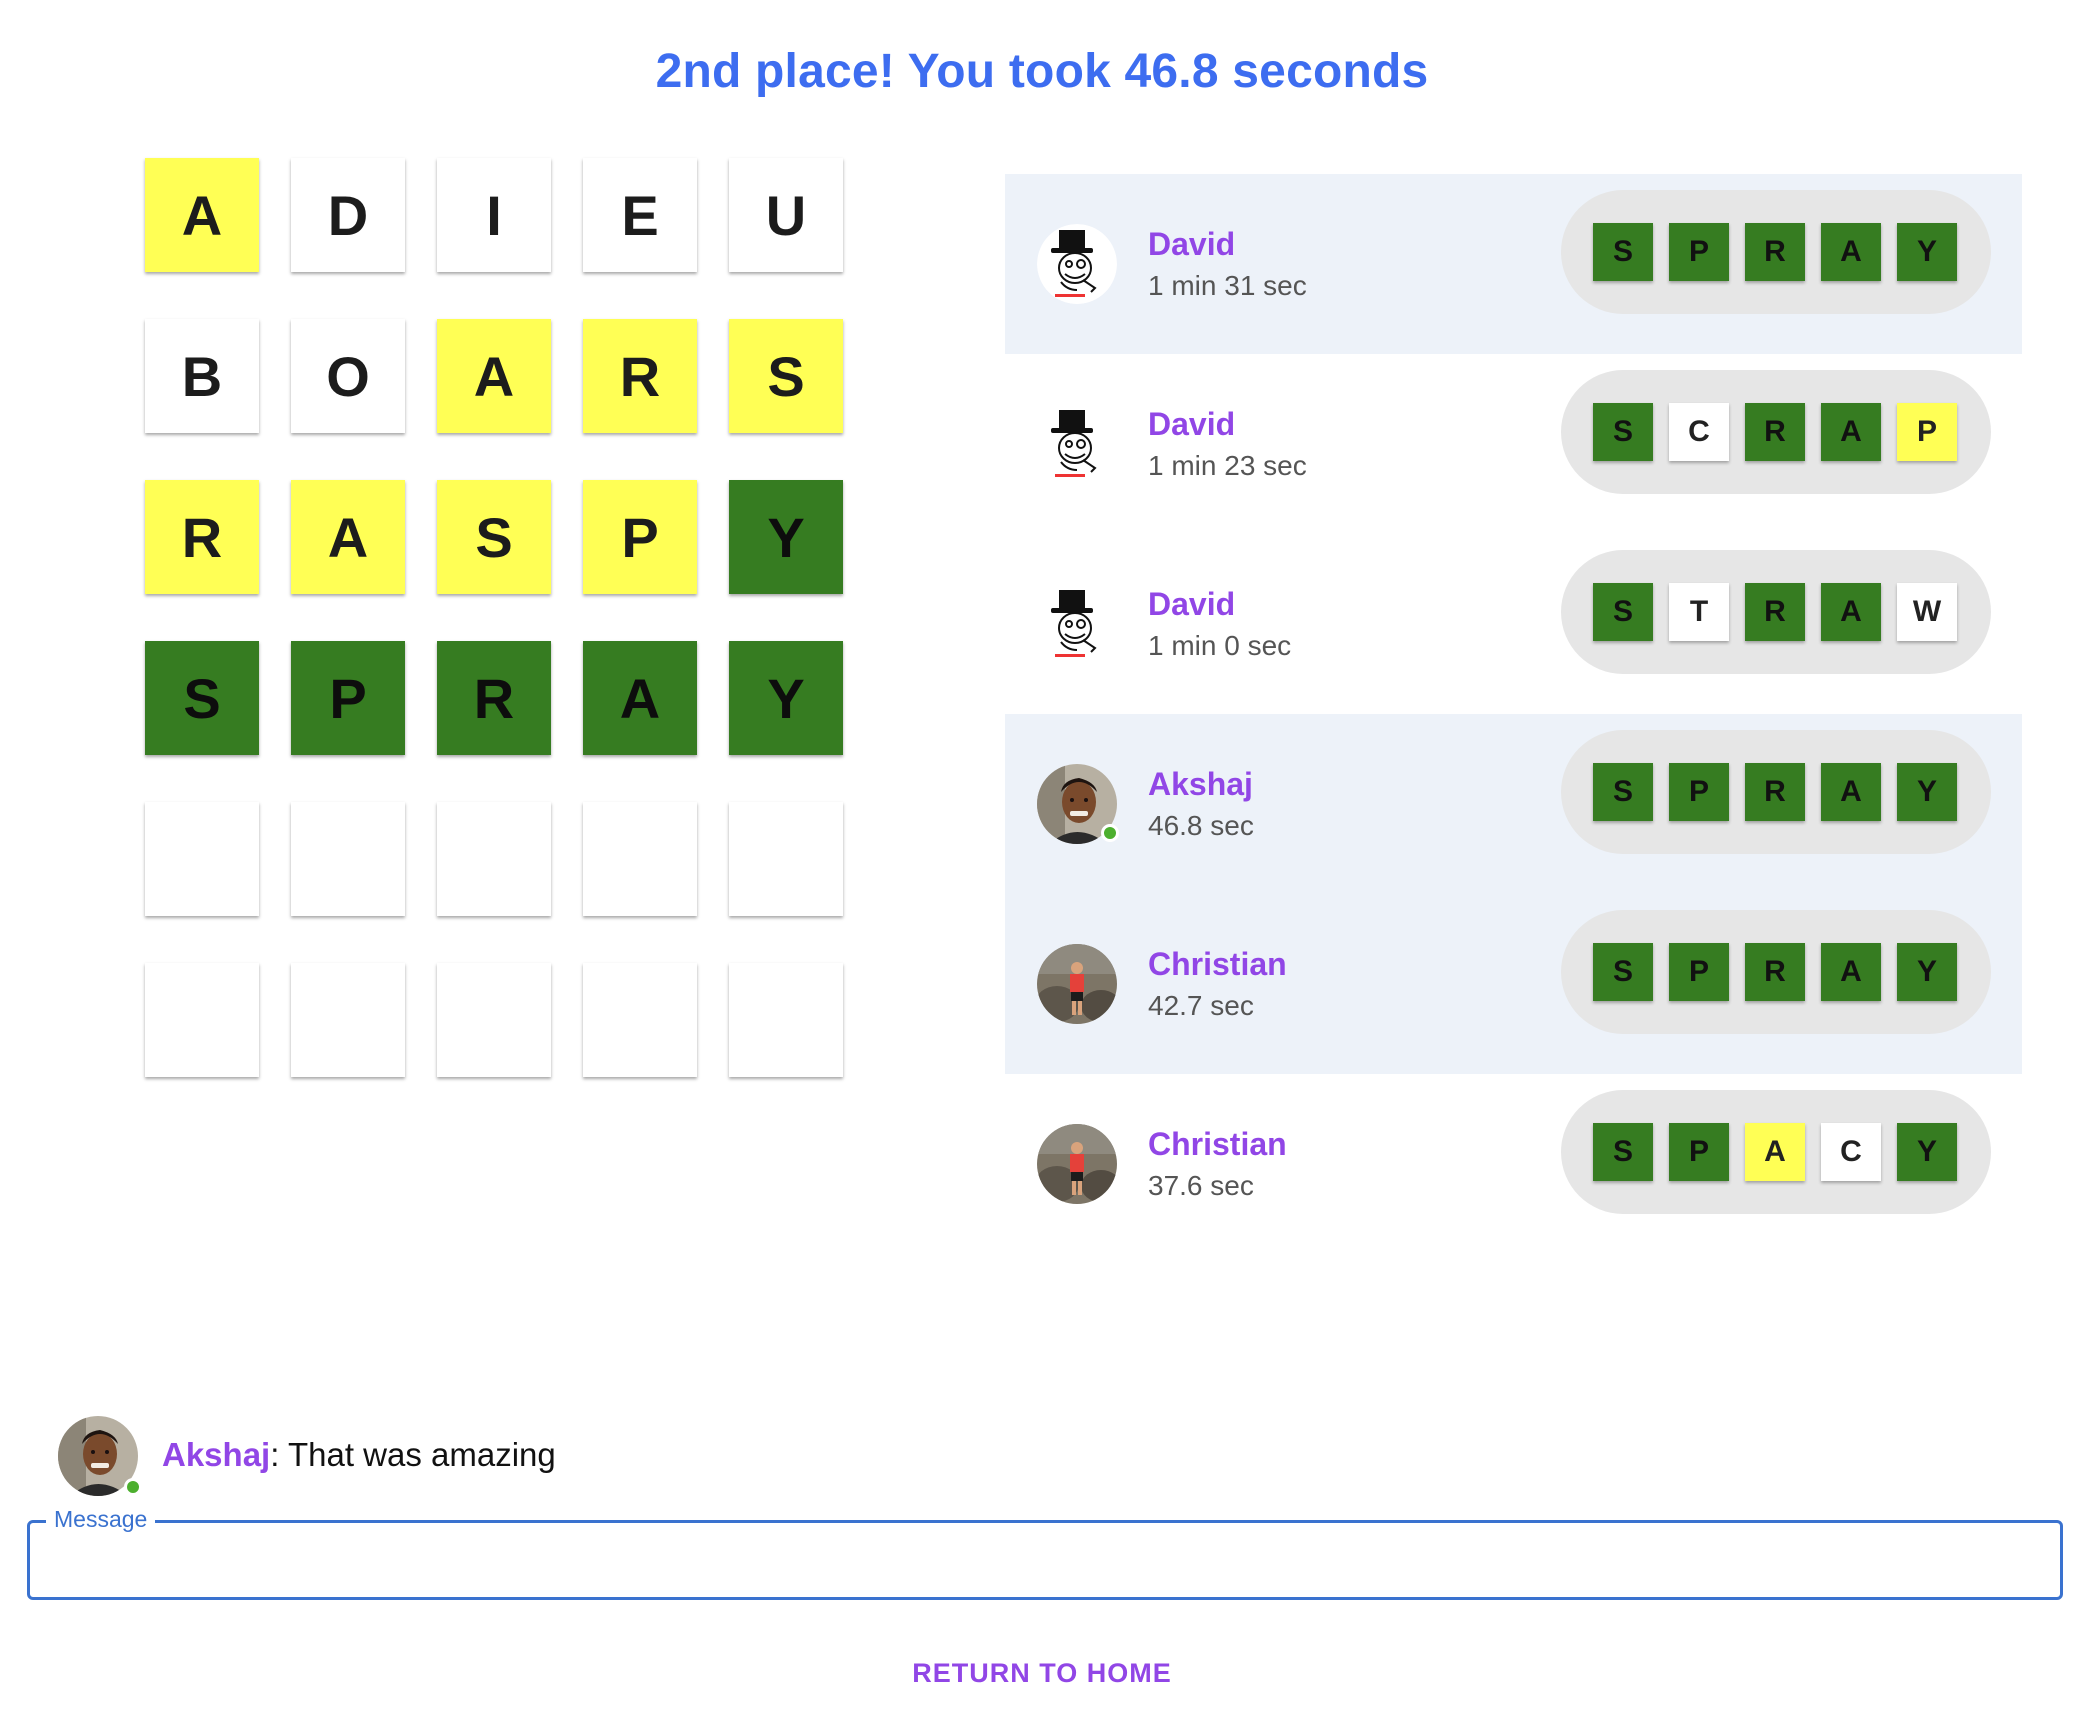 The width and height of the screenshot is (2084, 1714). What do you see at coordinates (1042, 71) in the screenshot?
I see `result-headline: 2nd place! You took 46.8 seconds` at bounding box center [1042, 71].